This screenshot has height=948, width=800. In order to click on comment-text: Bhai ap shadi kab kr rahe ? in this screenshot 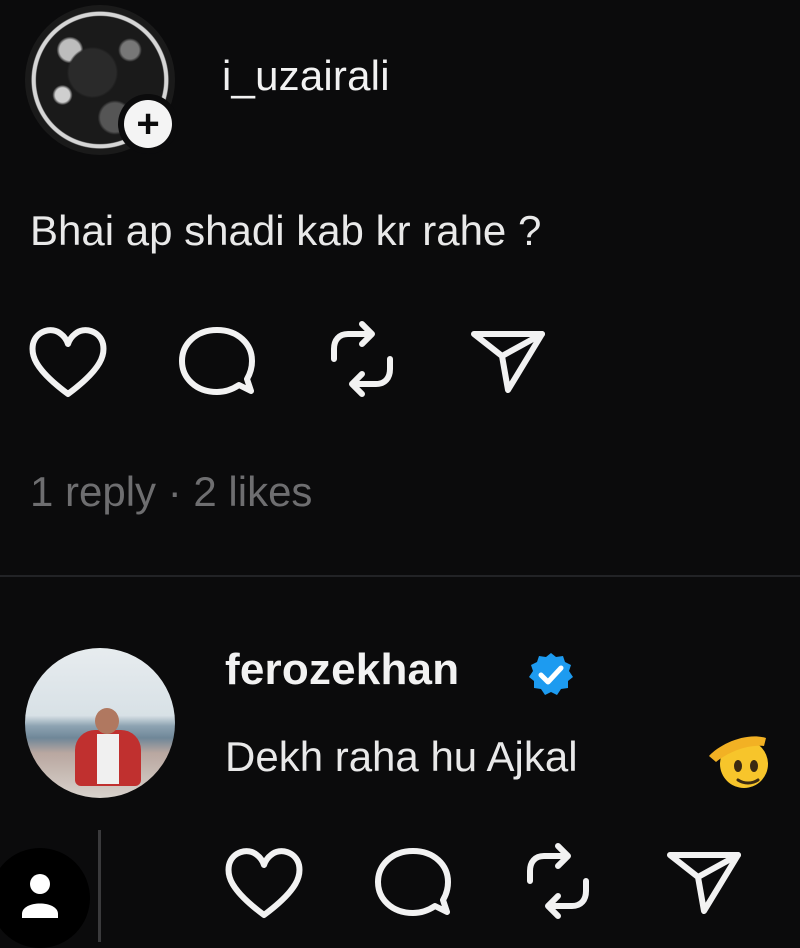, I will do `click(286, 230)`.